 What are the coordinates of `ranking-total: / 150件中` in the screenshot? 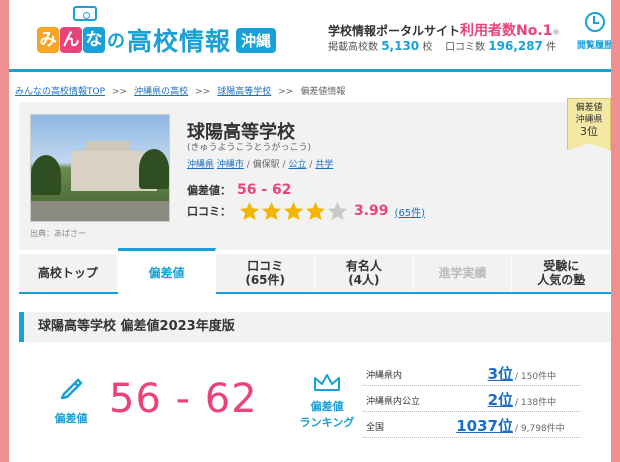 It's located at (536, 377).